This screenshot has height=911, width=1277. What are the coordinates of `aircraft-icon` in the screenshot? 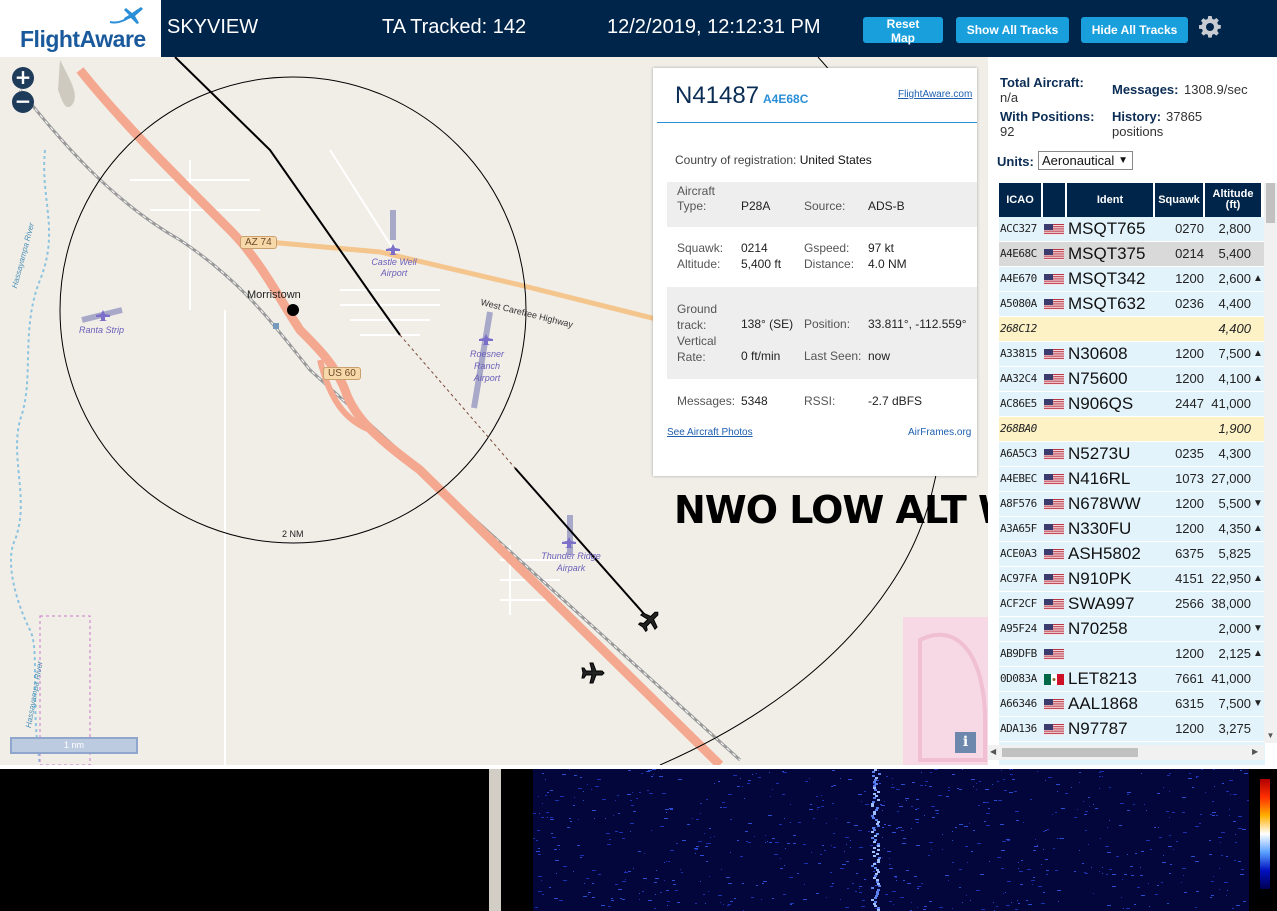 It's located at (593, 673).